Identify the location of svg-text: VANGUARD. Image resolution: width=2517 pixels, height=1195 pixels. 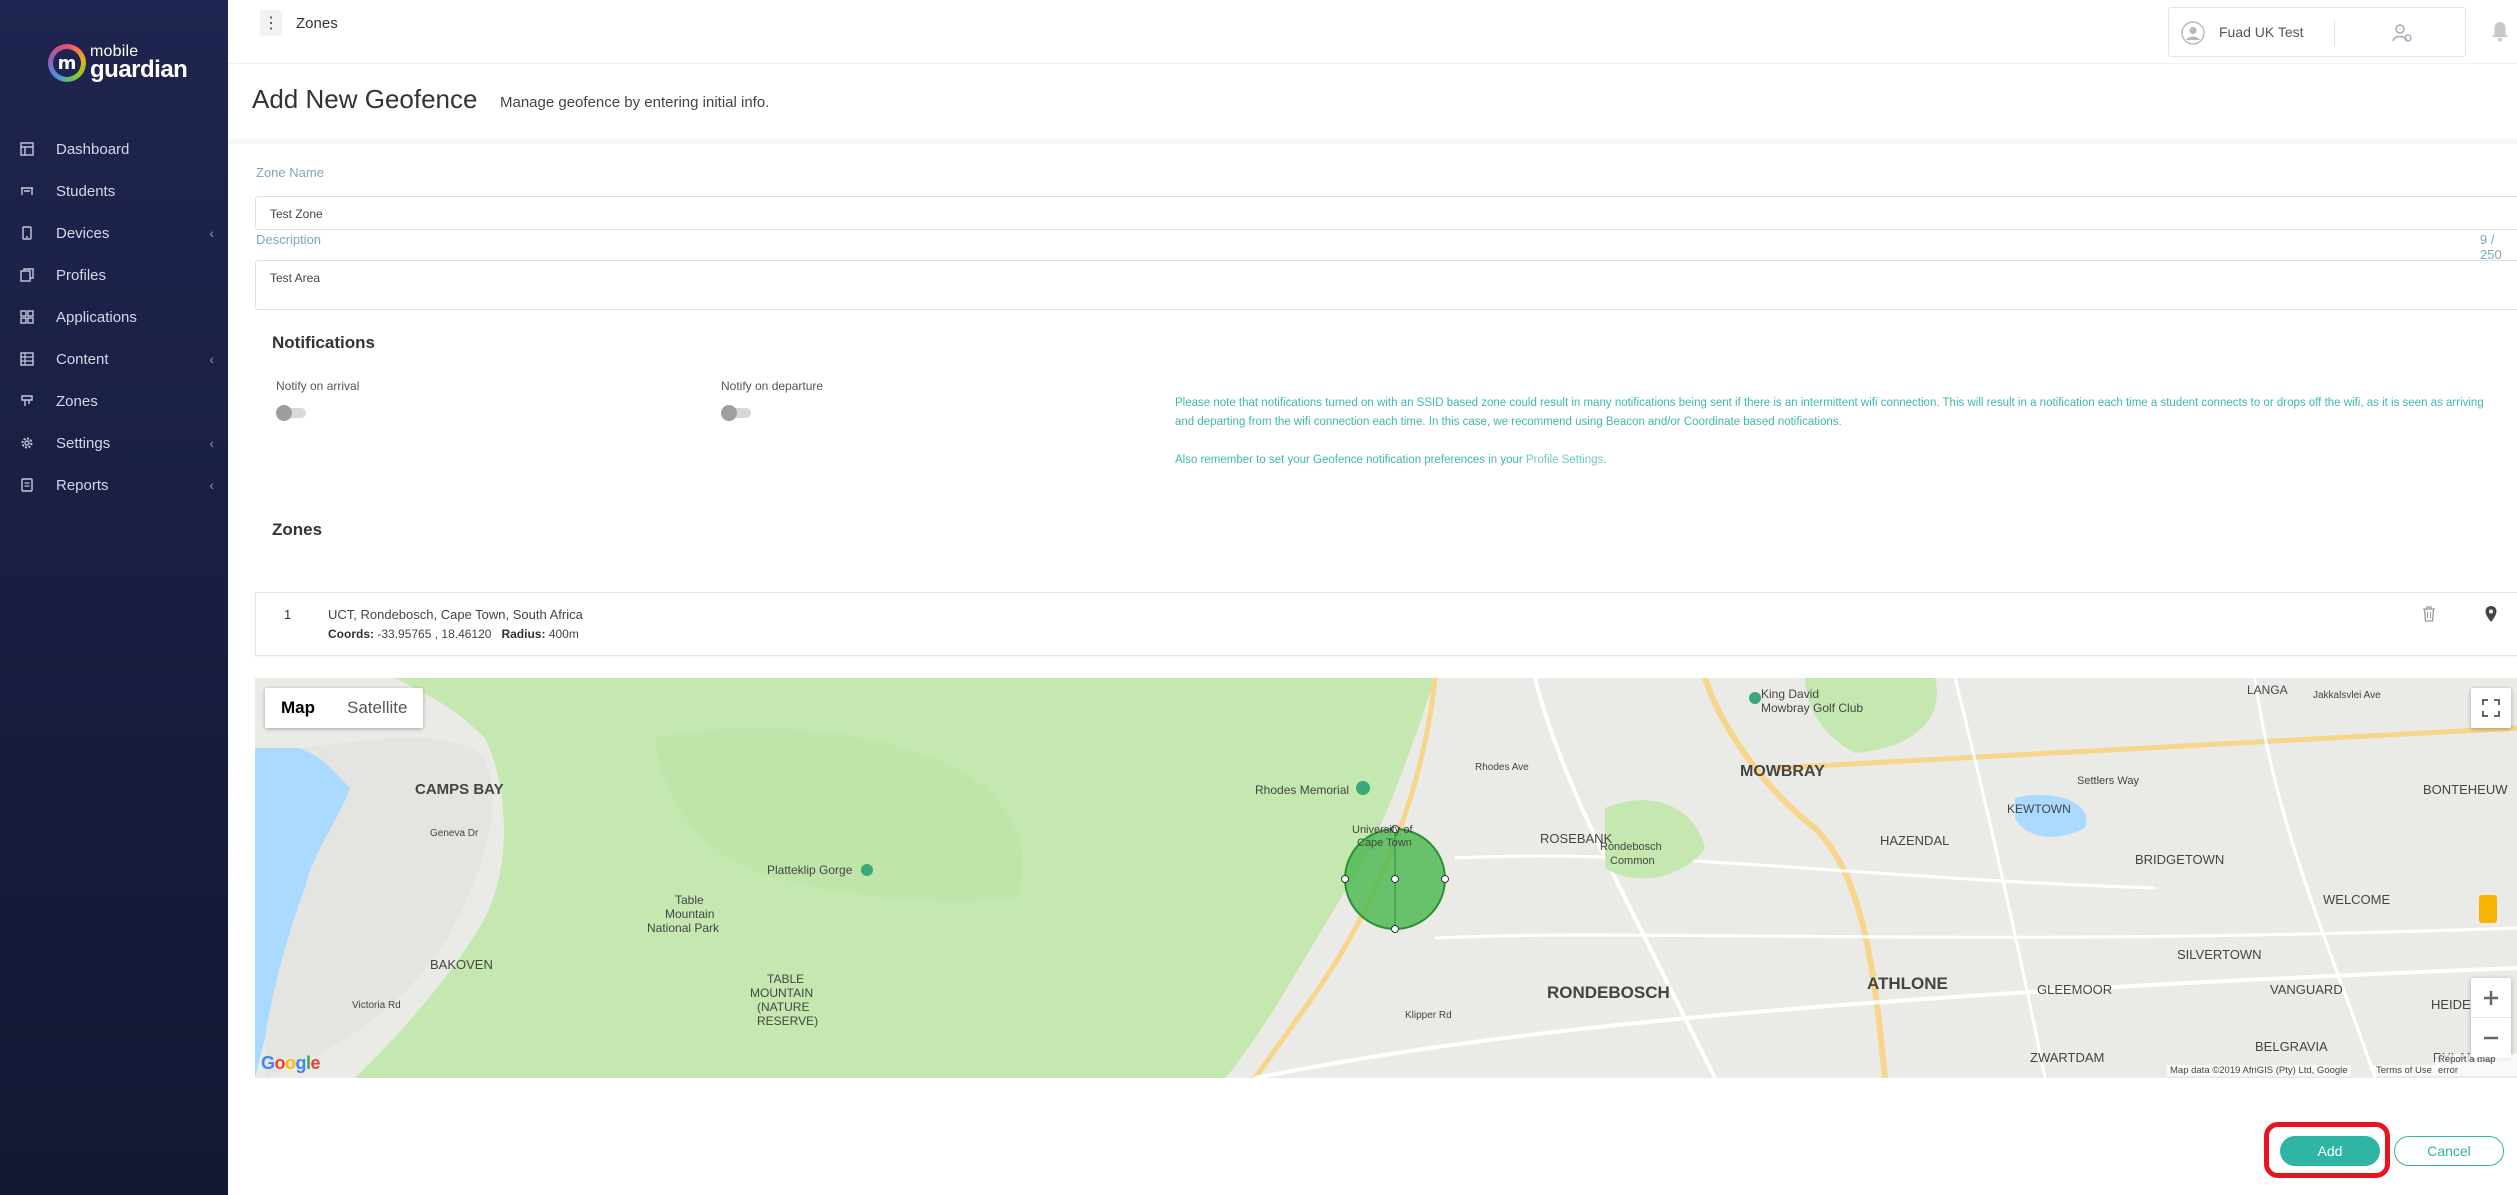
(2306, 989).